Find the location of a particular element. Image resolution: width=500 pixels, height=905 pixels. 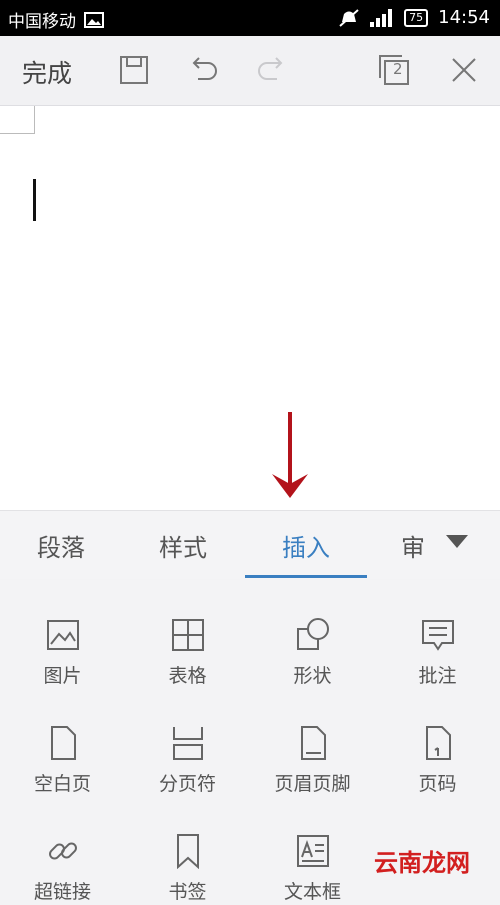

signal-icon is located at coordinates (381, 17).